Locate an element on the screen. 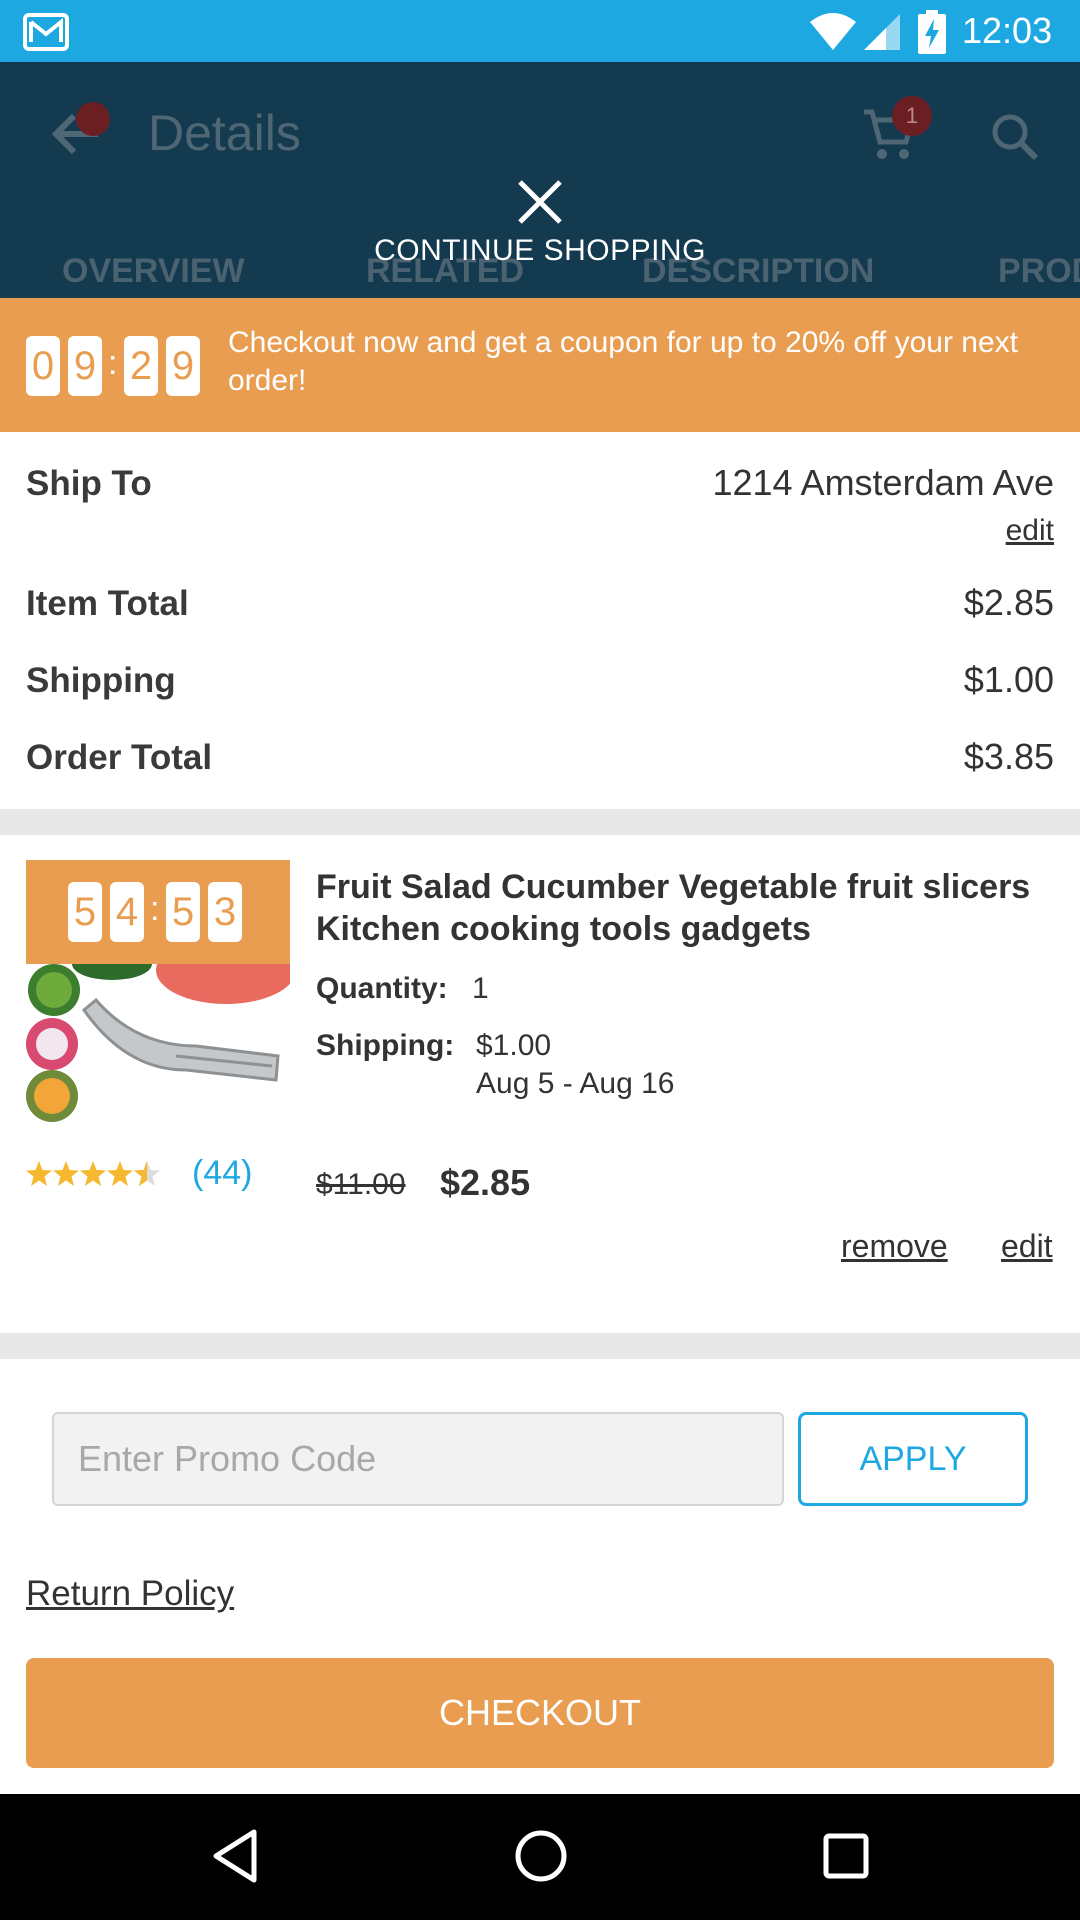 Image resolution: width=1080 pixels, height=1920 pixels. item-total-value: $2.85 is located at coordinates (1008, 602).